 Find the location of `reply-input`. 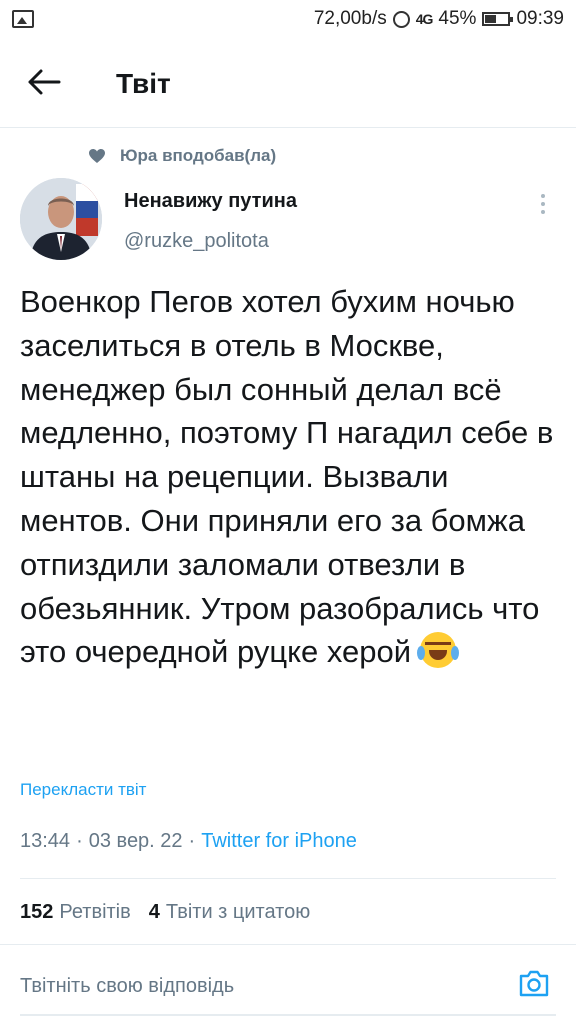

reply-input is located at coordinates (255, 986).